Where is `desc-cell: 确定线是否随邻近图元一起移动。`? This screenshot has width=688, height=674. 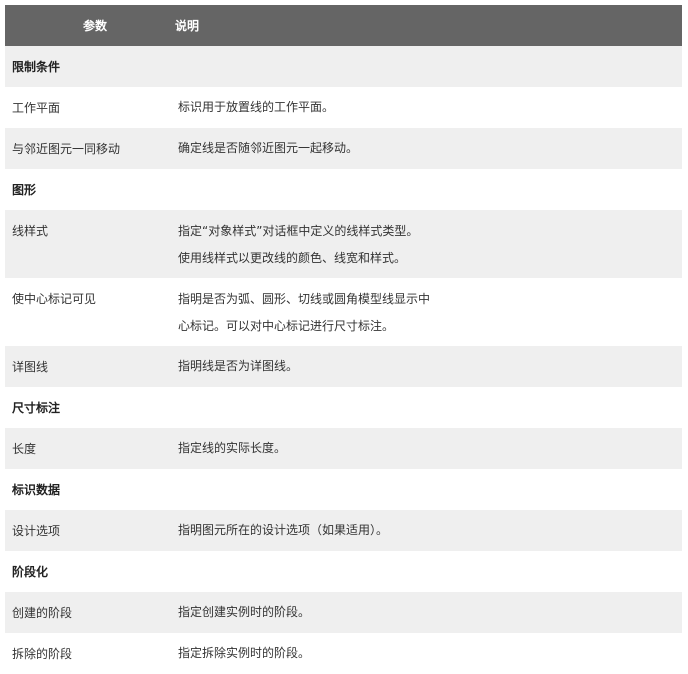
desc-cell: 确定线是否随邻近图元一起移动。 is located at coordinates (268, 148).